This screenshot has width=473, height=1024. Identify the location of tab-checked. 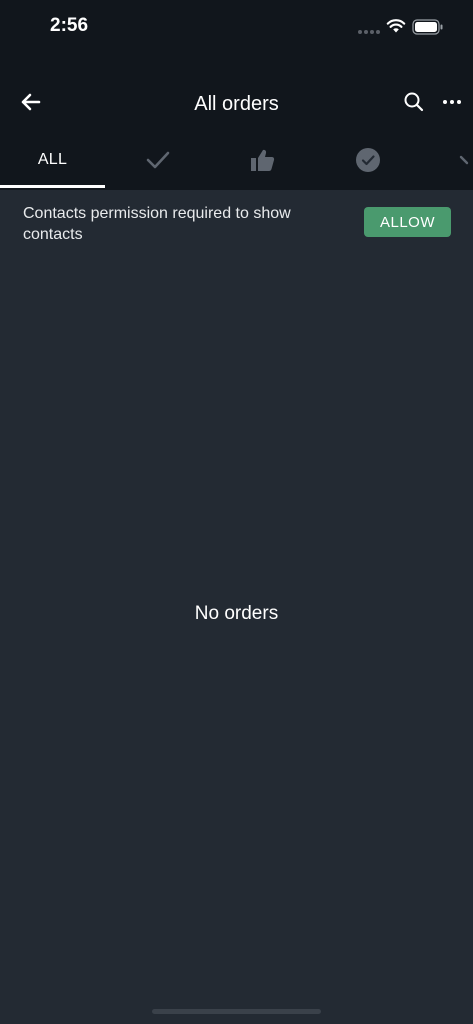
(157, 160).